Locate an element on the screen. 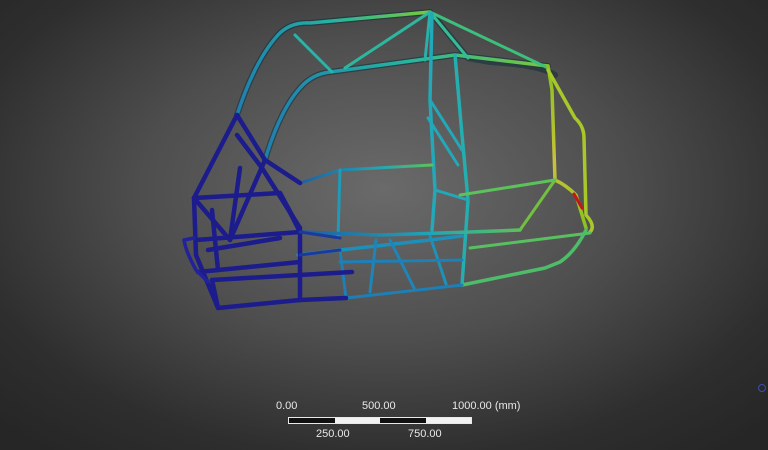 This screenshot has height=450, width=768. scale-label-750: 750.00 is located at coordinates (425, 434).